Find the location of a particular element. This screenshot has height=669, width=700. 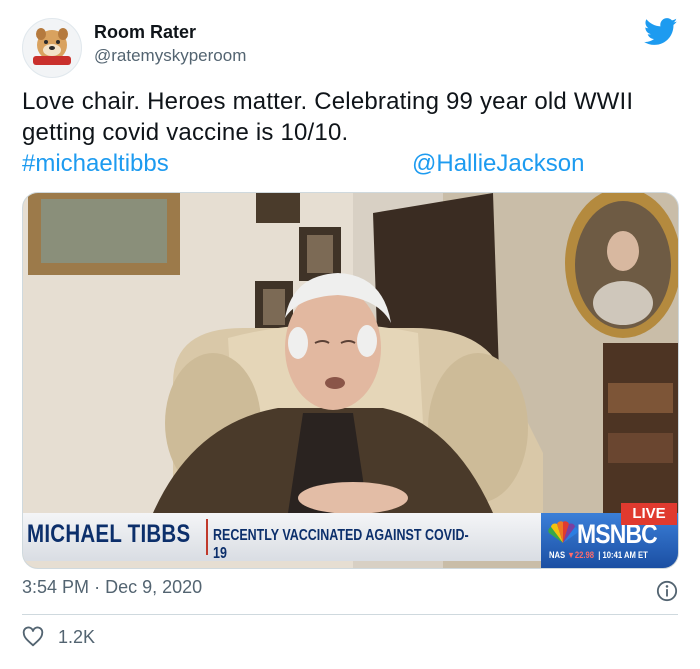

tweet-time: 3:54 PM is located at coordinates (56, 587).